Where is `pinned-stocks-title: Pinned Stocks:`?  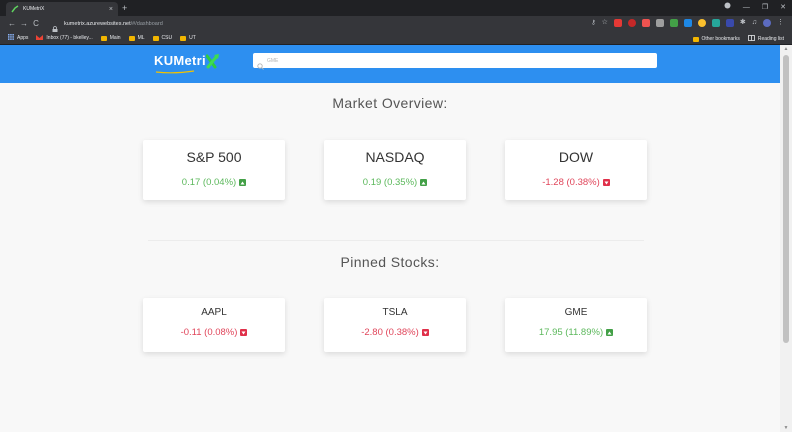
pinned-stocks-title: Pinned Stocks: is located at coordinates (390, 262).